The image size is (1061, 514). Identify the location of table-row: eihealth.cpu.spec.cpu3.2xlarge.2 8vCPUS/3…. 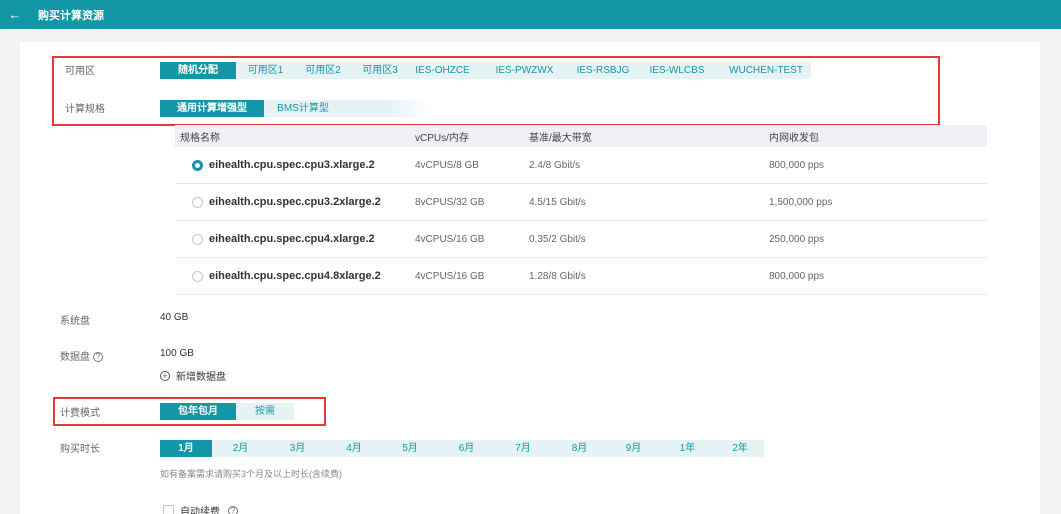
(581, 202).